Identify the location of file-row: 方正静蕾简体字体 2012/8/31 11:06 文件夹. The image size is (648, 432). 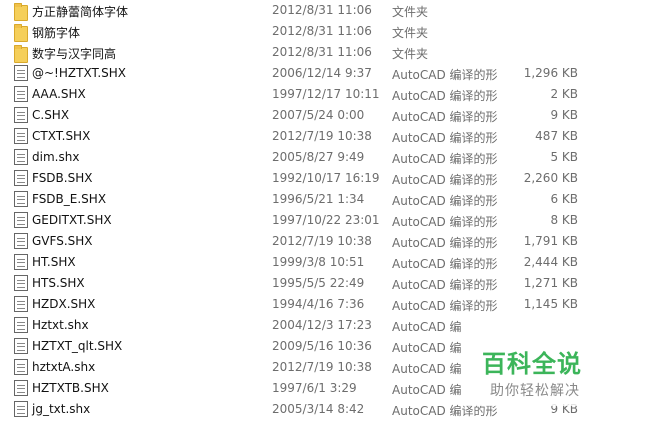
(324, 10).